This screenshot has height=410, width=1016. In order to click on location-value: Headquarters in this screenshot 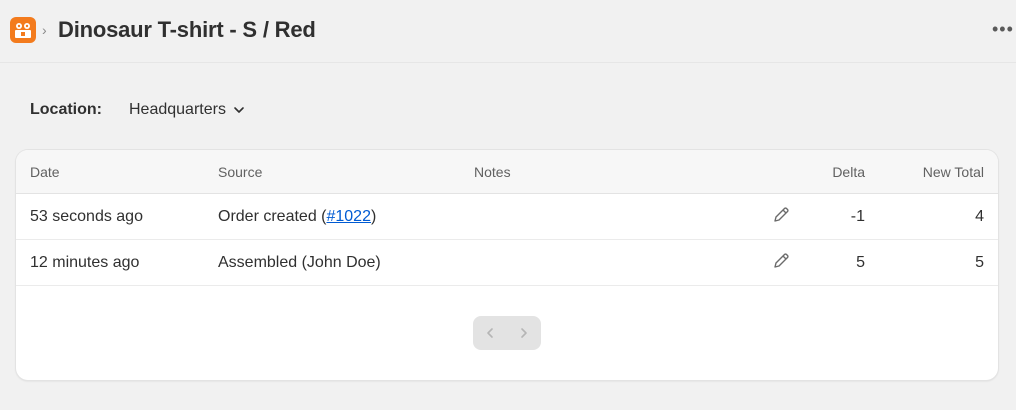, I will do `click(177, 109)`.